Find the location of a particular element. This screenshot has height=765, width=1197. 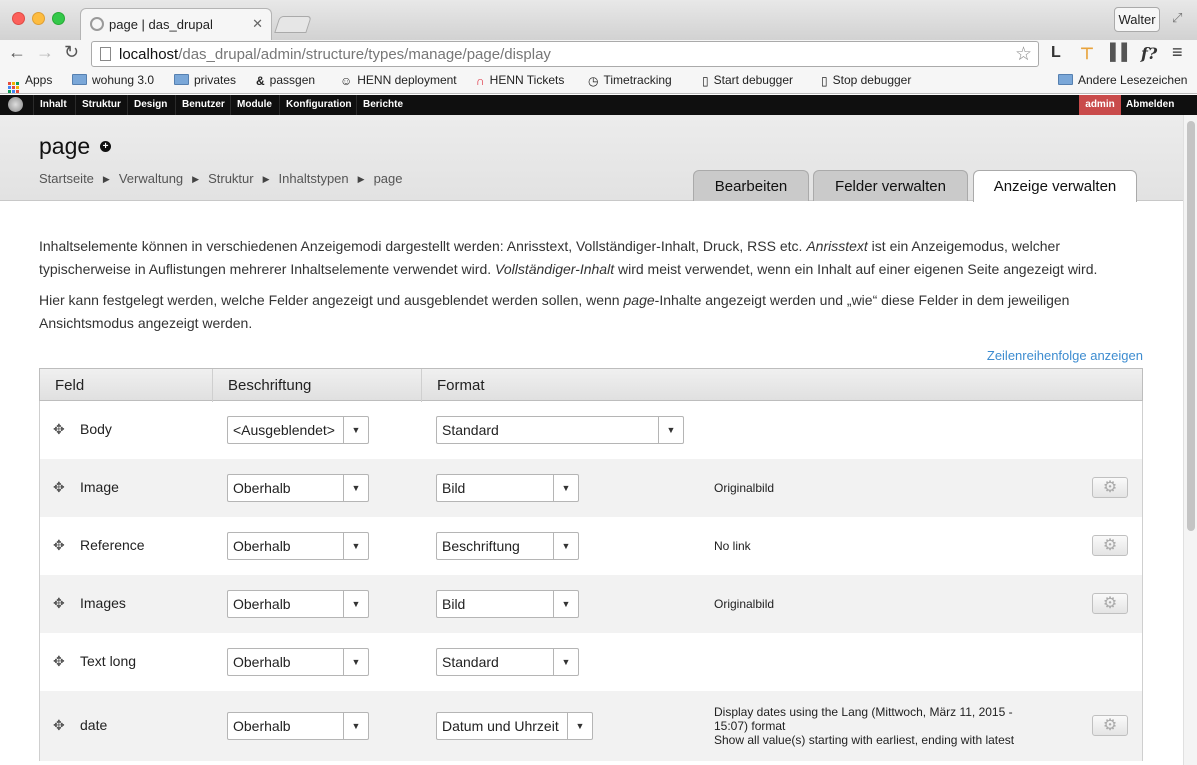

extension-l-icon: L is located at coordinates (1056, 53).